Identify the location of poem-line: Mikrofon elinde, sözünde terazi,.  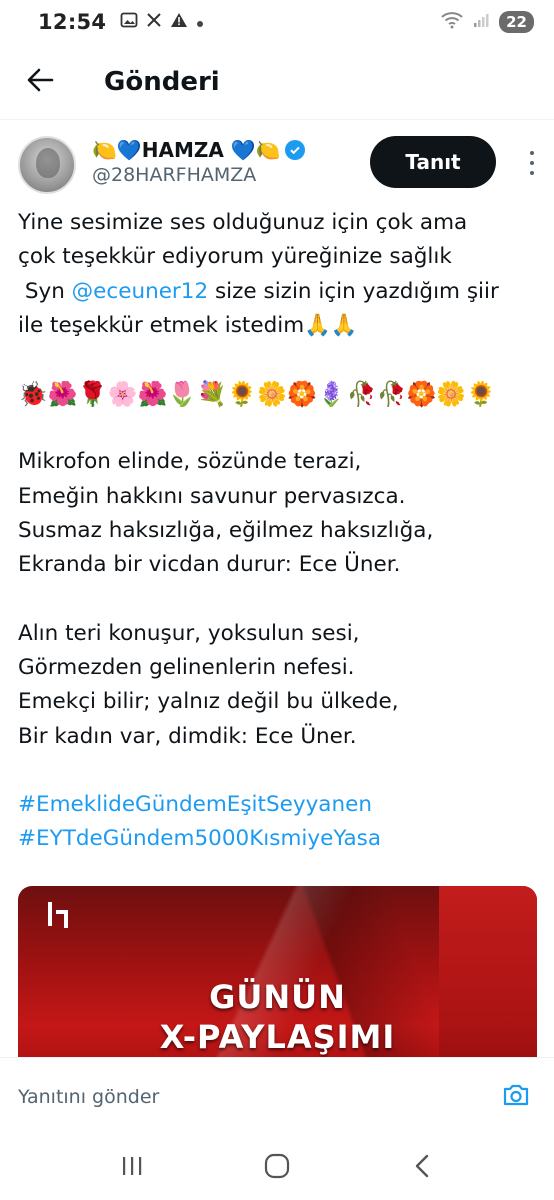
(190, 462).